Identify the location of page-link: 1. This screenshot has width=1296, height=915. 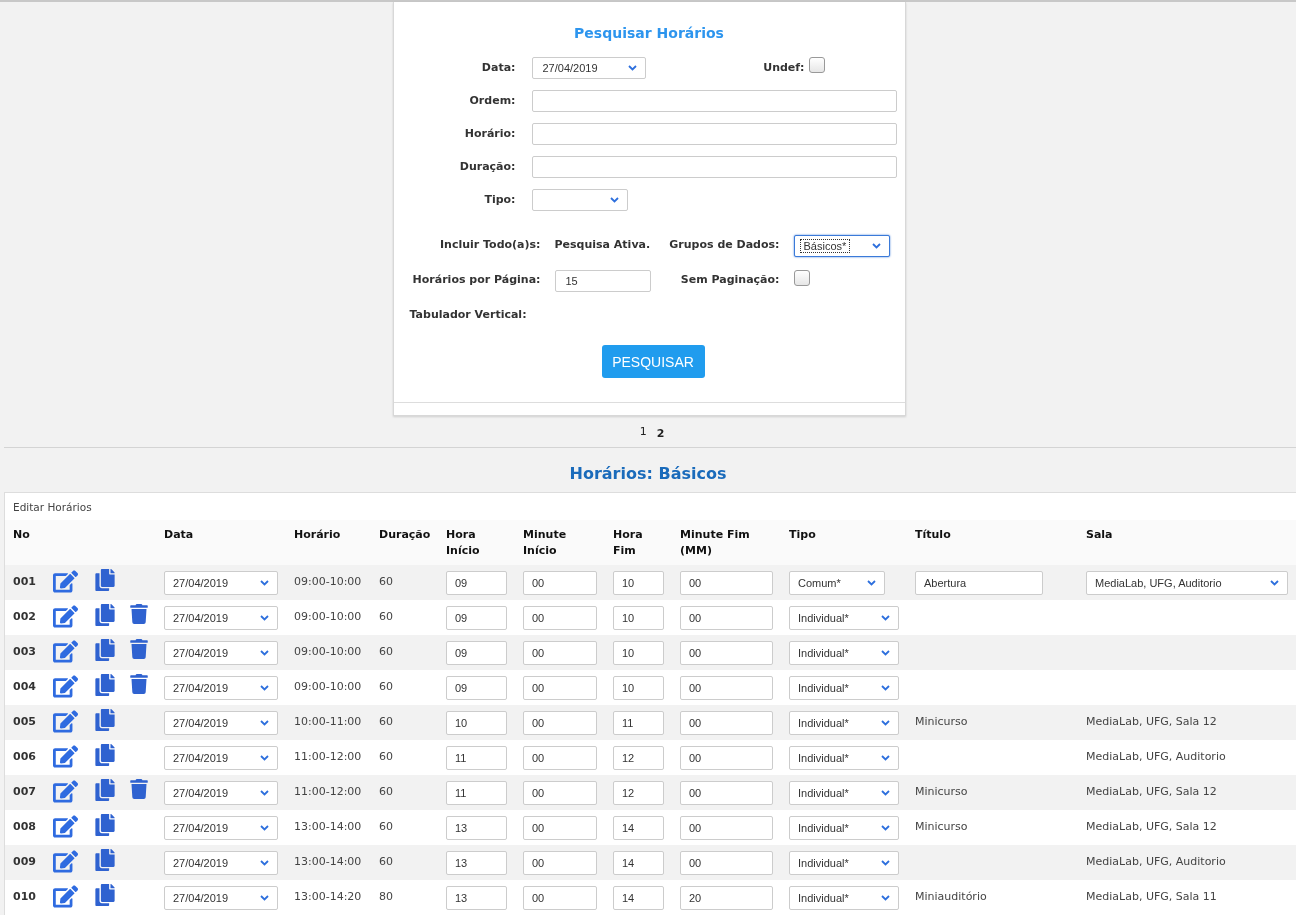
(643, 433).